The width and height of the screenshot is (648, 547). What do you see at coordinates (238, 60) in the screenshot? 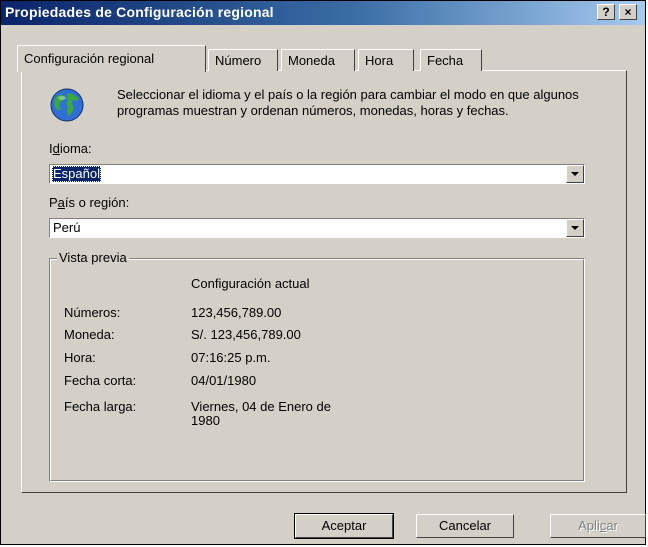
I see `tab-label: Número` at bounding box center [238, 60].